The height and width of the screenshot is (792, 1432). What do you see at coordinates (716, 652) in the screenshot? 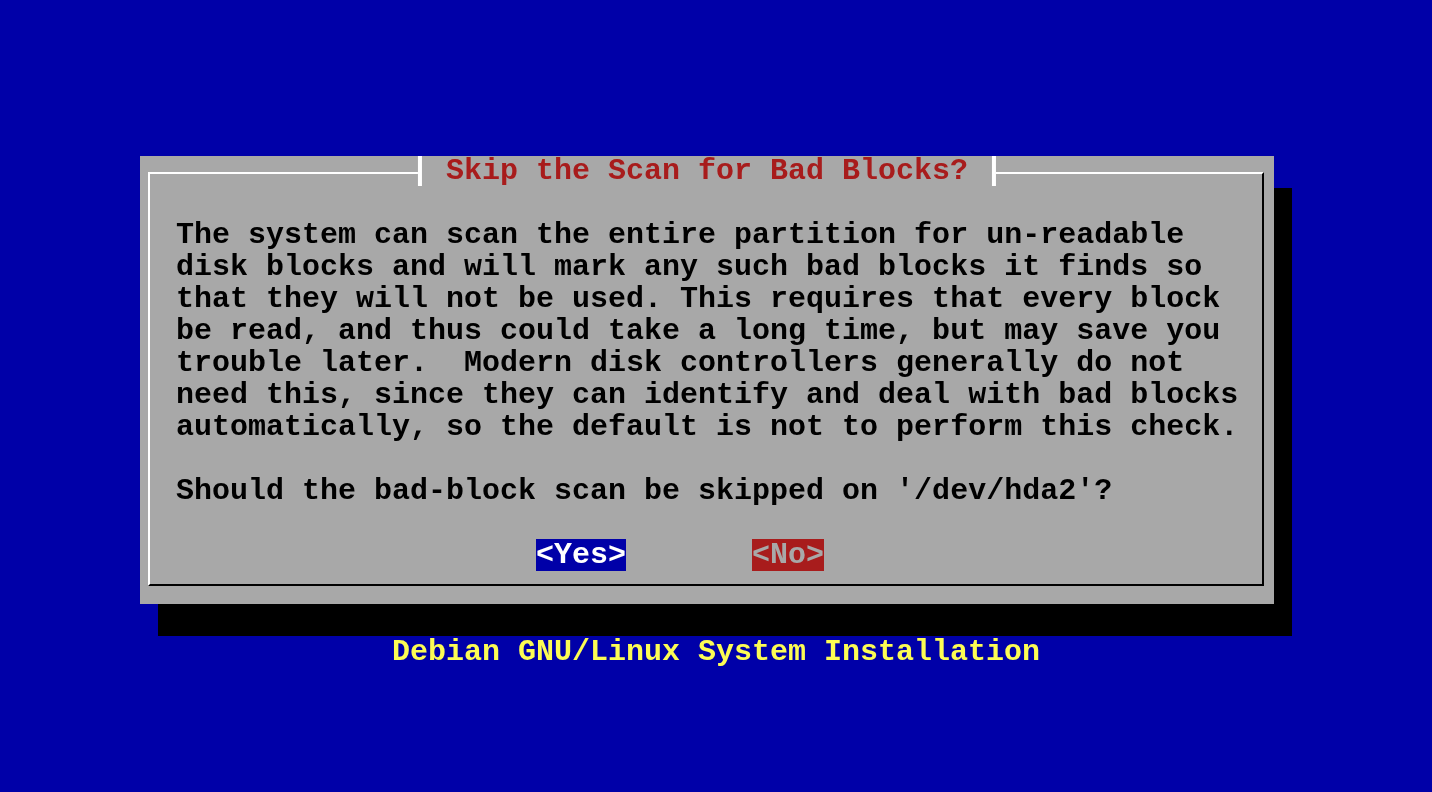
I see `footer-title: Debian GNU/Linux System Installation` at bounding box center [716, 652].